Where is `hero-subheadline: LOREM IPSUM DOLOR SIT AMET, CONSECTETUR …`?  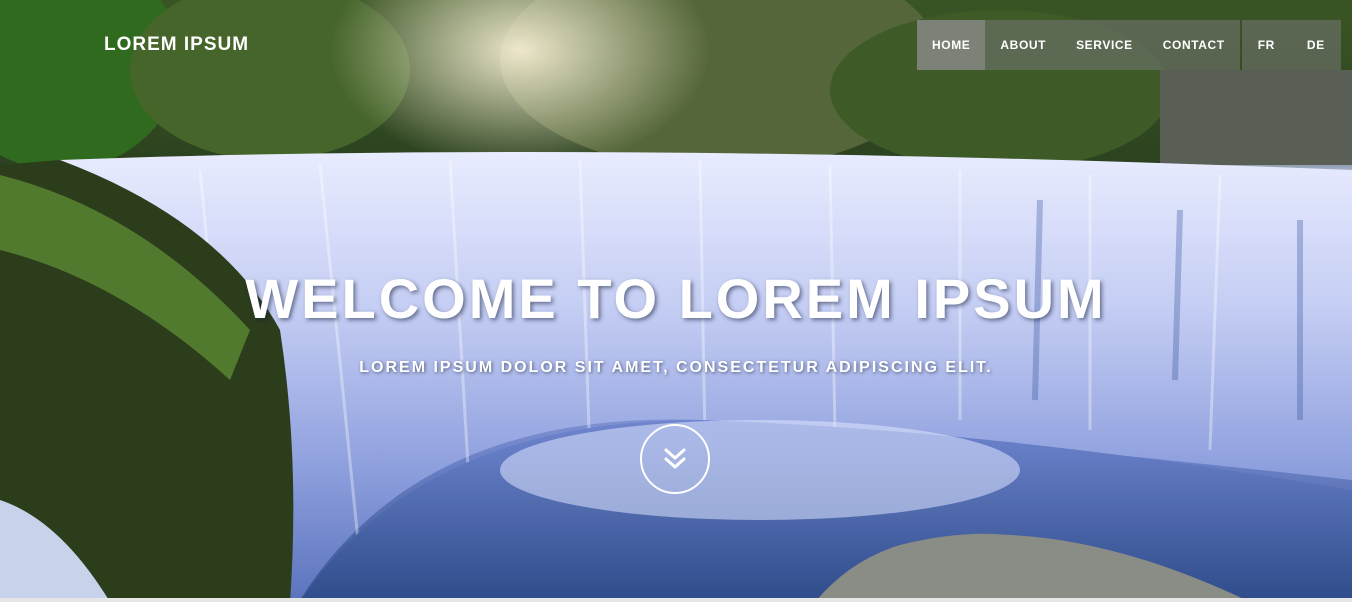 hero-subheadline: LOREM IPSUM DOLOR SIT AMET, CONSECTETUR … is located at coordinates (676, 367).